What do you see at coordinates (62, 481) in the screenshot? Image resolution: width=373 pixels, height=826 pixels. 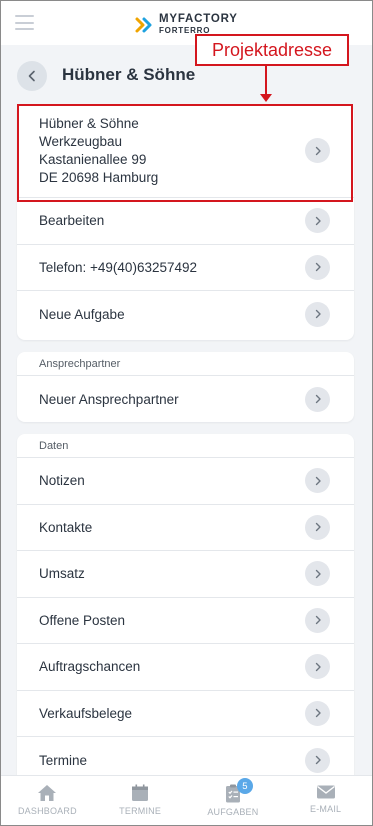 I see `notes-label: Notizen` at bounding box center [62, 481].